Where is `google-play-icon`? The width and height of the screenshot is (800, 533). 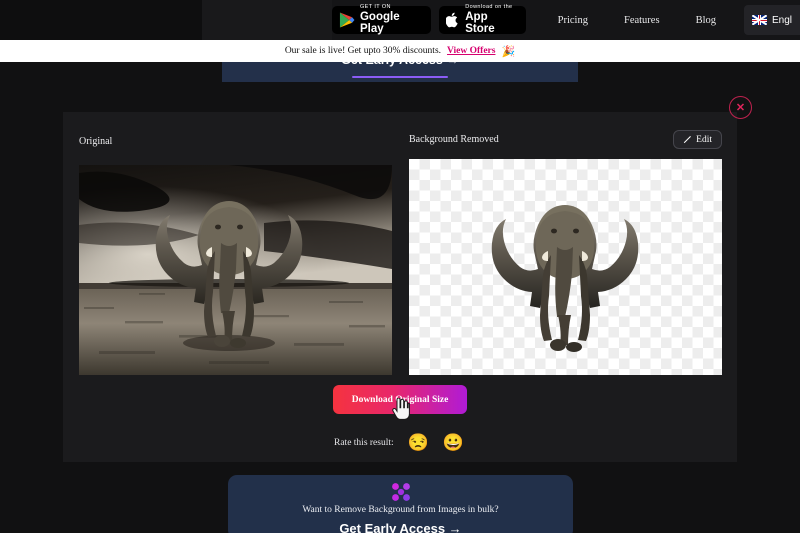 google-play-icon is located at coordinates (347, 20).